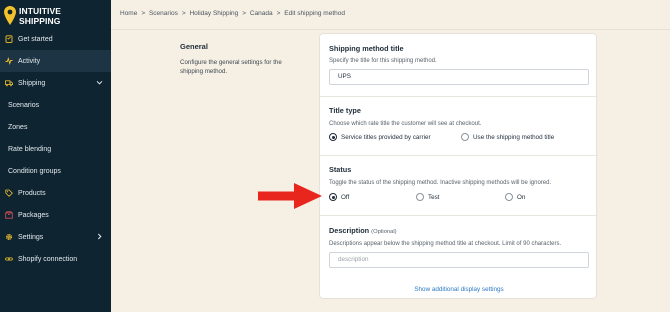 The height and width of the screenshot is (312, 670). I want to click on radio-status-on: On, so click(515, 197).